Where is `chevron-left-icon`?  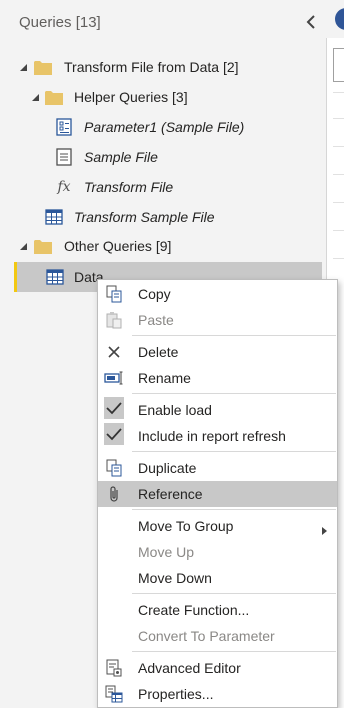
chevron-left-icon is located at coordinates (310, 22).